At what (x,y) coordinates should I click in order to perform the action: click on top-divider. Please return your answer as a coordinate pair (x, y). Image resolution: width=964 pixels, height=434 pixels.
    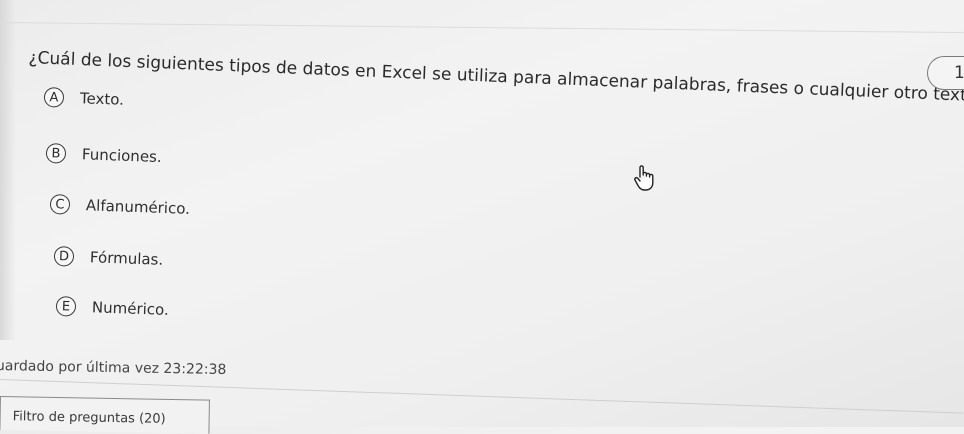
    Looking at the image, I should click on (482, 28).